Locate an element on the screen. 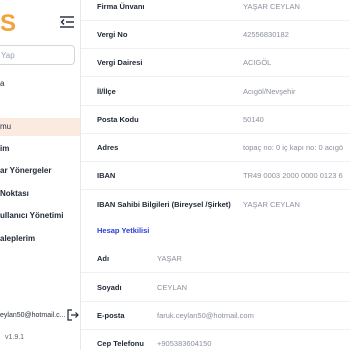 This screenshot has height=350, width=350. collapse-sidebar-icon is located at coordinates (67, 22).